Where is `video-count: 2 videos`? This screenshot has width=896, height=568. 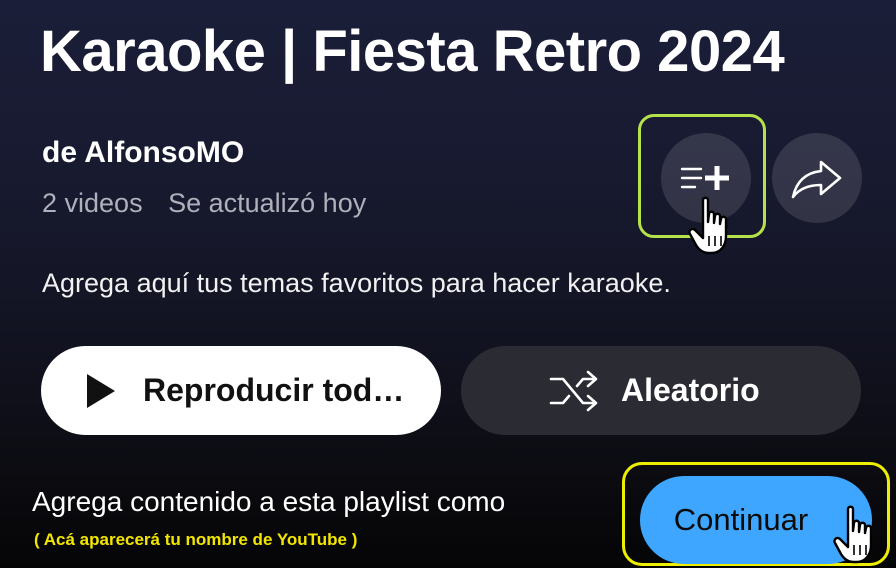 video-count: 2 videos is located at coordinates (92, 203).